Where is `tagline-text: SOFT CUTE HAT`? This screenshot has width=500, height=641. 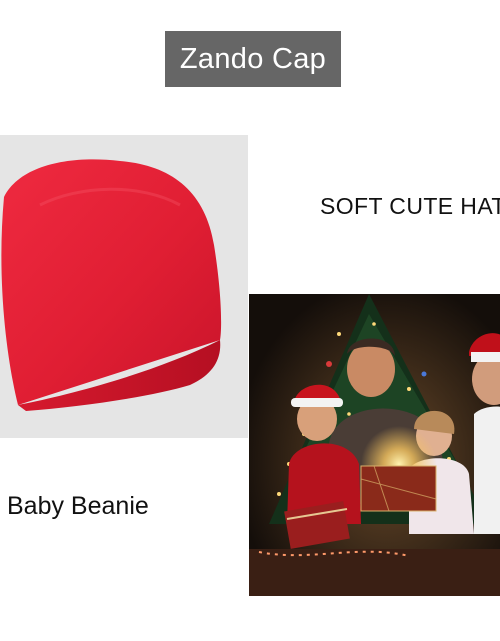
tagline-text: SOFT CUTE HAT is located at coordinates (410, 206).